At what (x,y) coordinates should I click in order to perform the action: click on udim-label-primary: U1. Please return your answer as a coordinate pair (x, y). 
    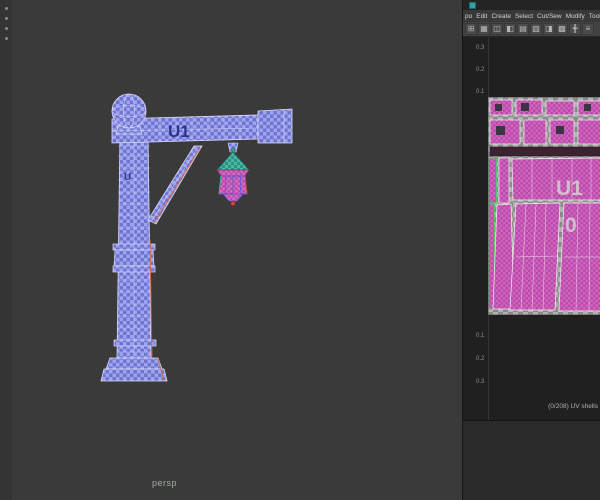
    Looking at the image, I should click on (569, 188).